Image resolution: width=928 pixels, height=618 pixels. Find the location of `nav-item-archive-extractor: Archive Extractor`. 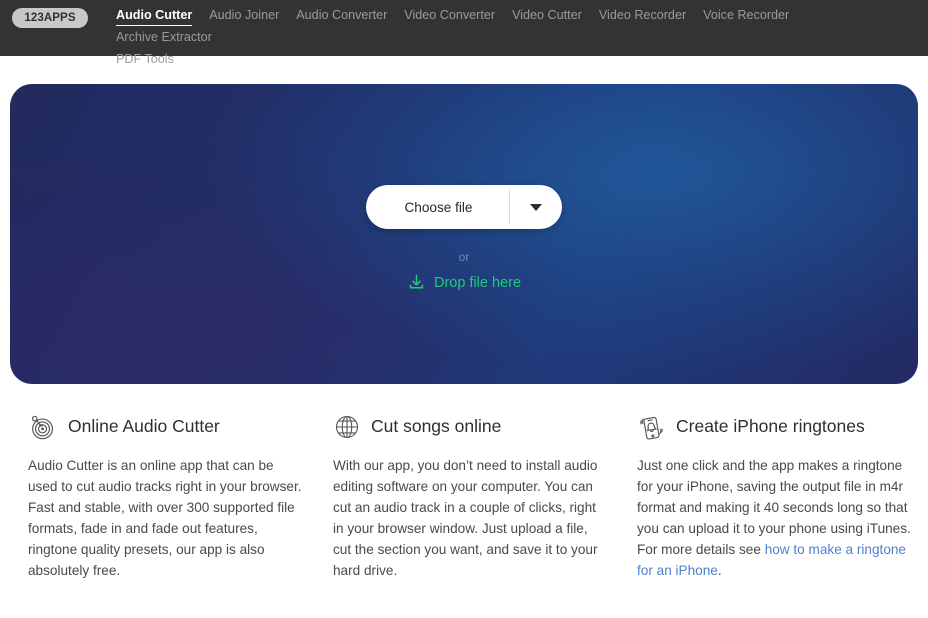

nav-item-archive-extractor: Archive Extractor is located at coordinates (164, 37).